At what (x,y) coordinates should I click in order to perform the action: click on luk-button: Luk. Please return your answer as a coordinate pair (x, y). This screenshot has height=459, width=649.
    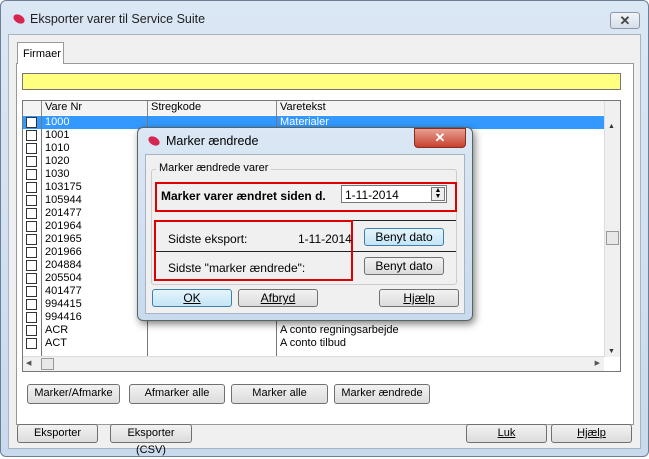
    Looking at the image, I should click on (506, 433).